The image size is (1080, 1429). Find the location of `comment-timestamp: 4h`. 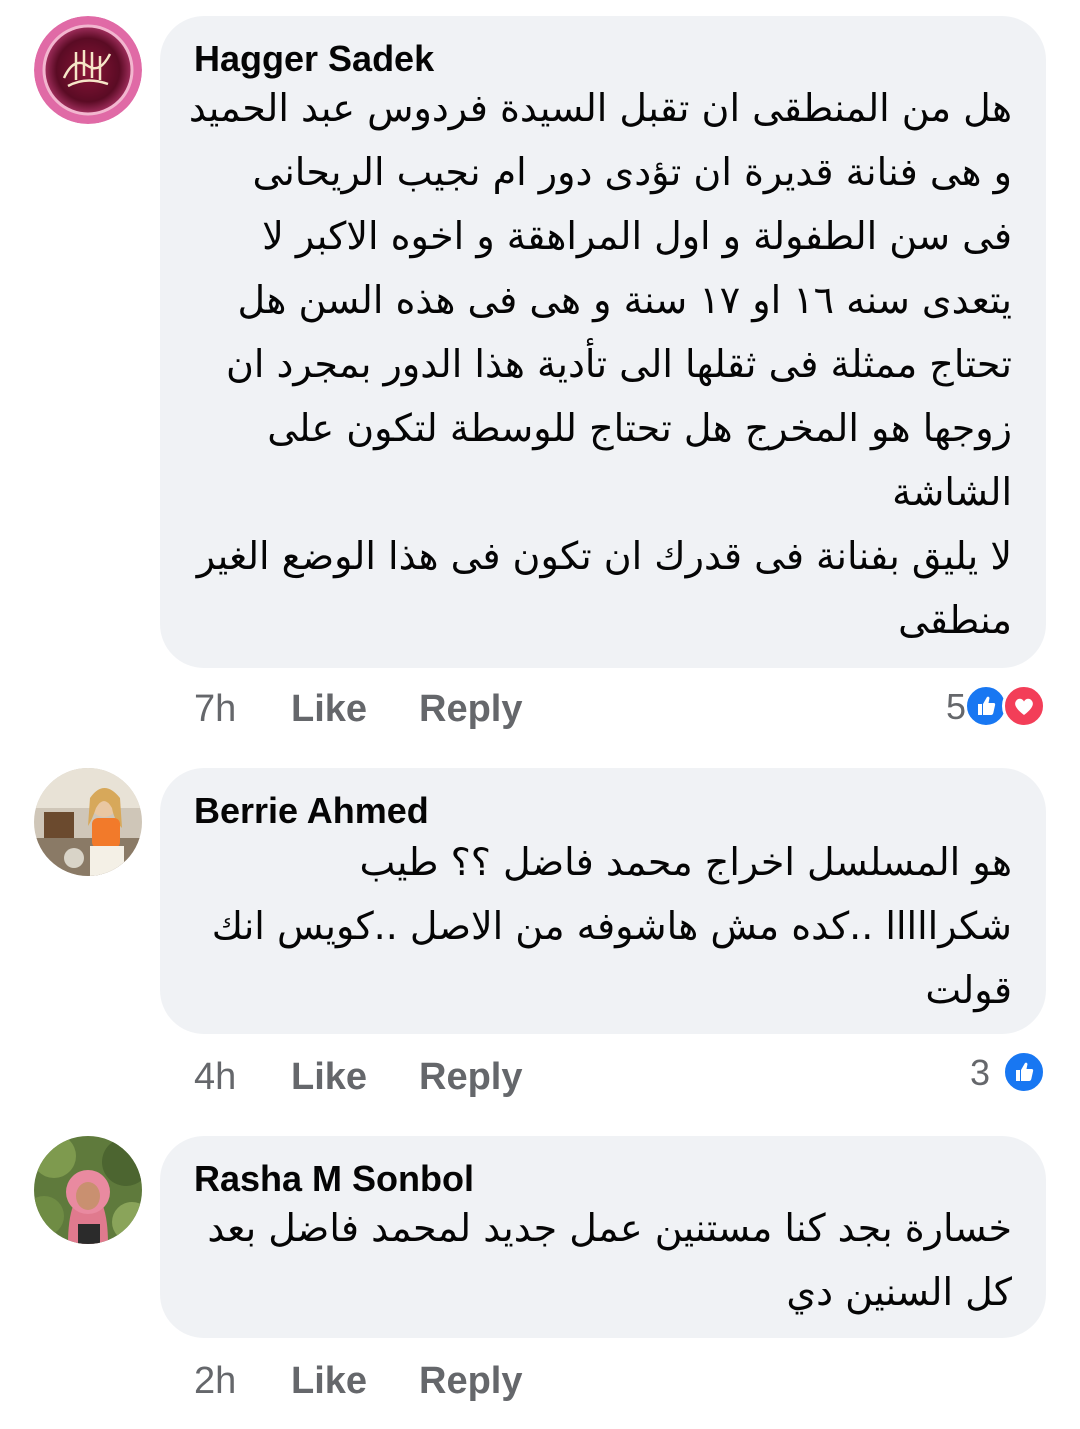

comment-timestamp: 4h is located at coordinates (215, 1077).